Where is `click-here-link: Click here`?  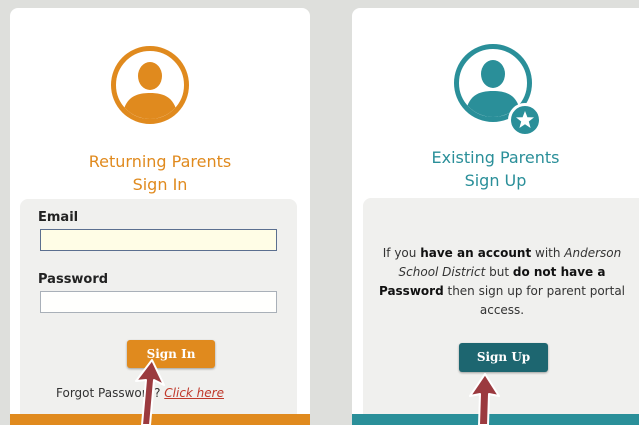
click-here-link: Click here is located at coordinates (194, 393).